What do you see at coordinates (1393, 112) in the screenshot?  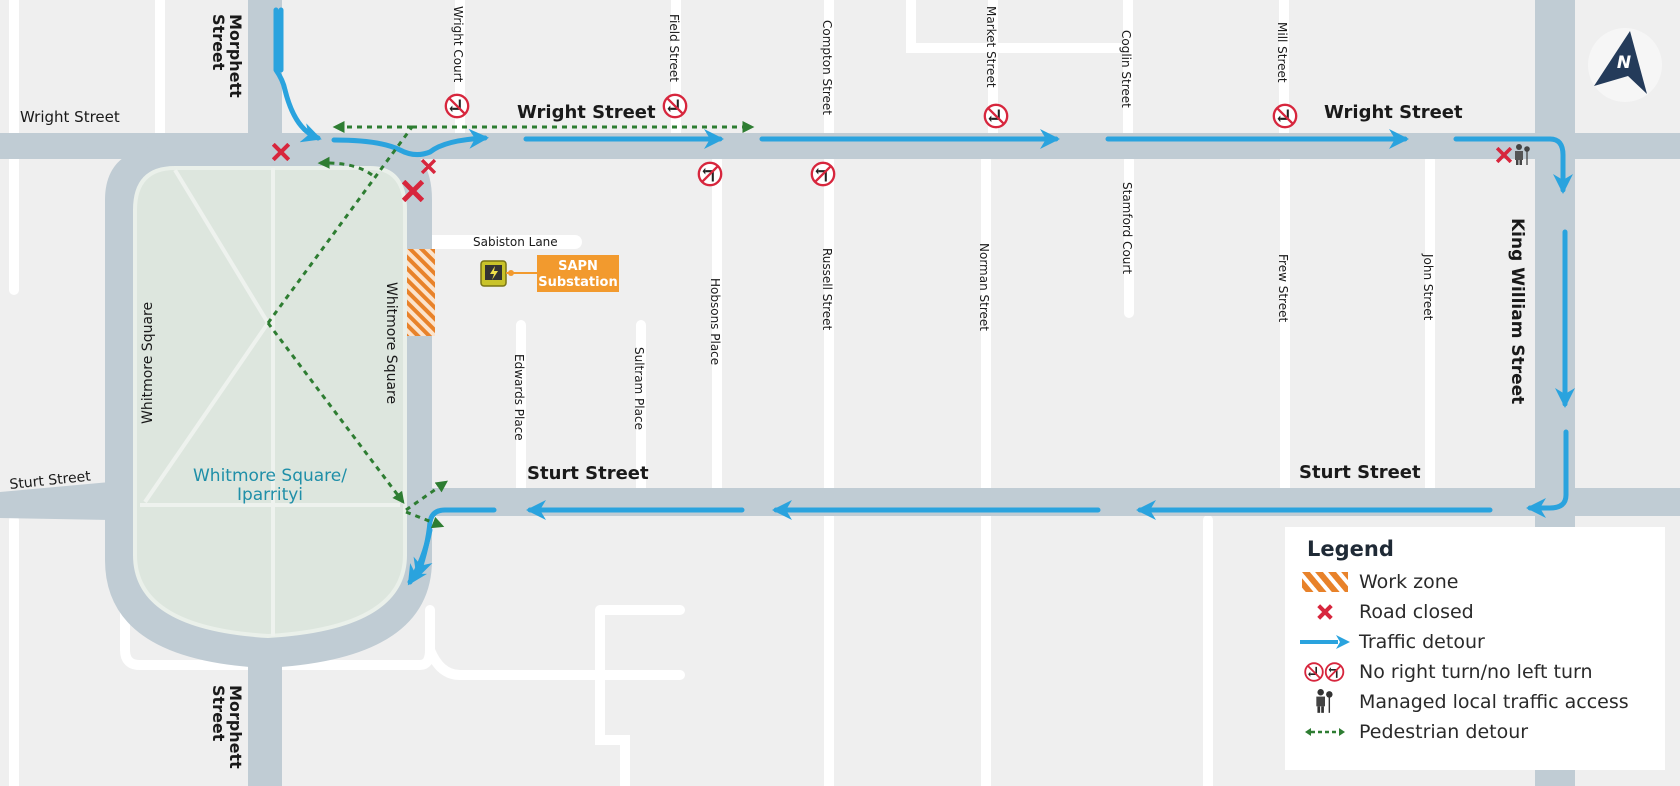 I see `label-wright-street-east: Wright Street` at bounding box center [1393, 112].